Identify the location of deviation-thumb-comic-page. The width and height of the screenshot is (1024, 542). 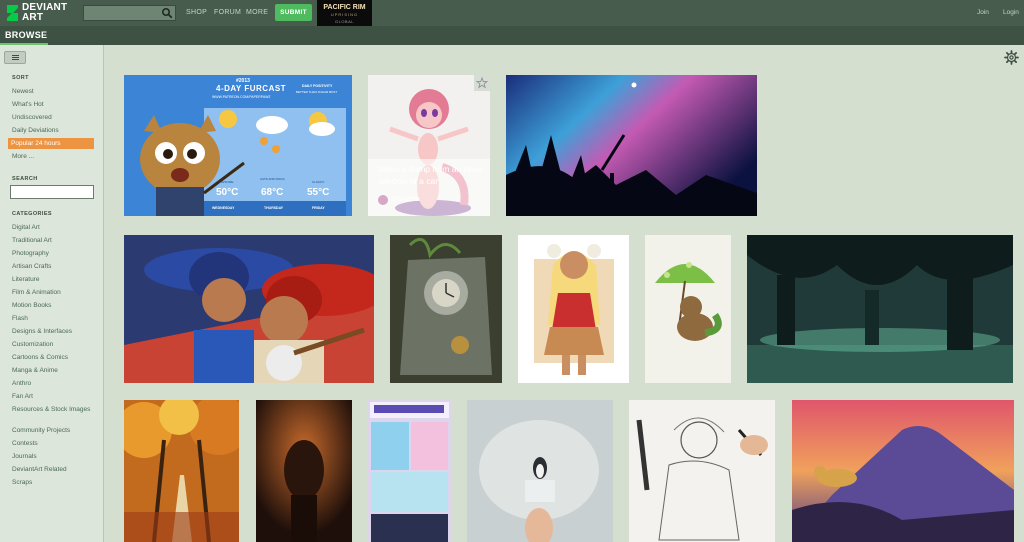
(409, 471).